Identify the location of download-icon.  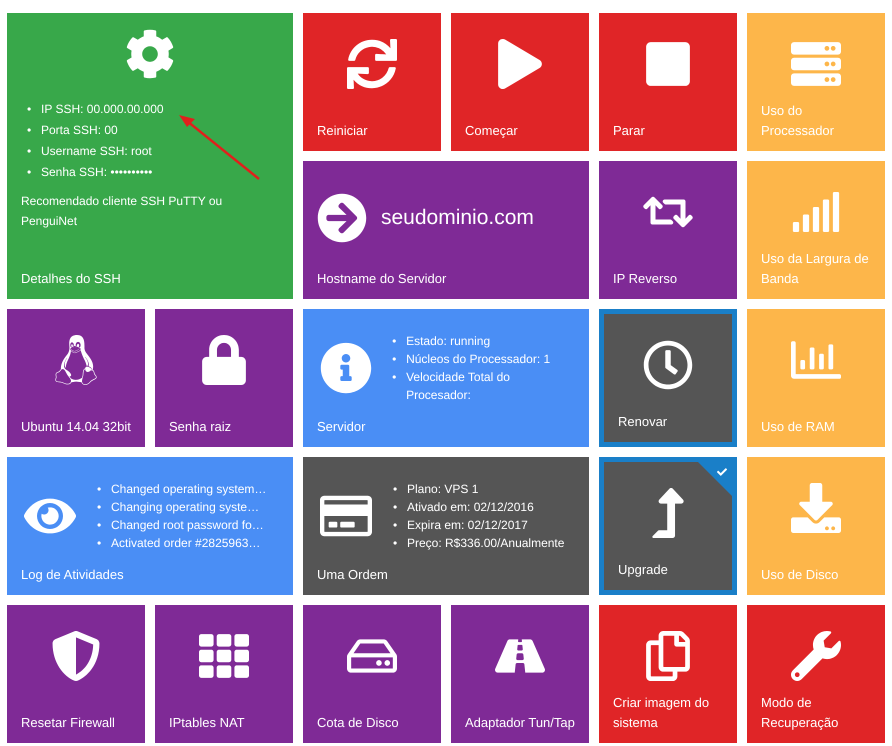
(816, 508).